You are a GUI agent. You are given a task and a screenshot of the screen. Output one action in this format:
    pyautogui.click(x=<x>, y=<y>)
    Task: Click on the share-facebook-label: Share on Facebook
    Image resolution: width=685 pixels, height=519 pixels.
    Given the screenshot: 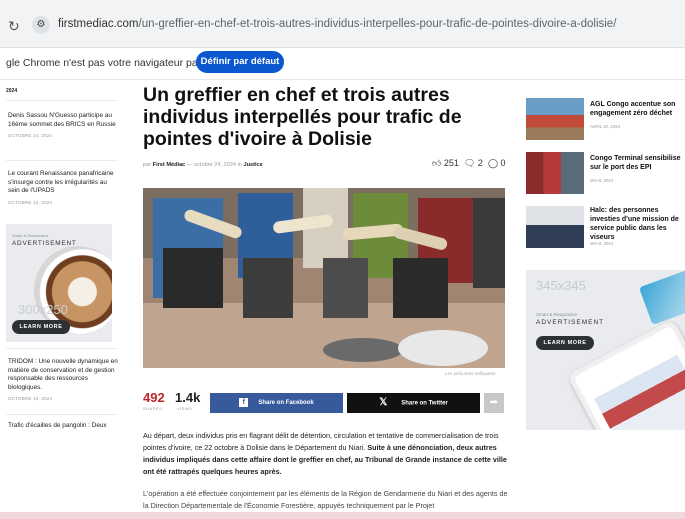 What is the action you would take?
    pyautogui.click(x=286, y=403)
    